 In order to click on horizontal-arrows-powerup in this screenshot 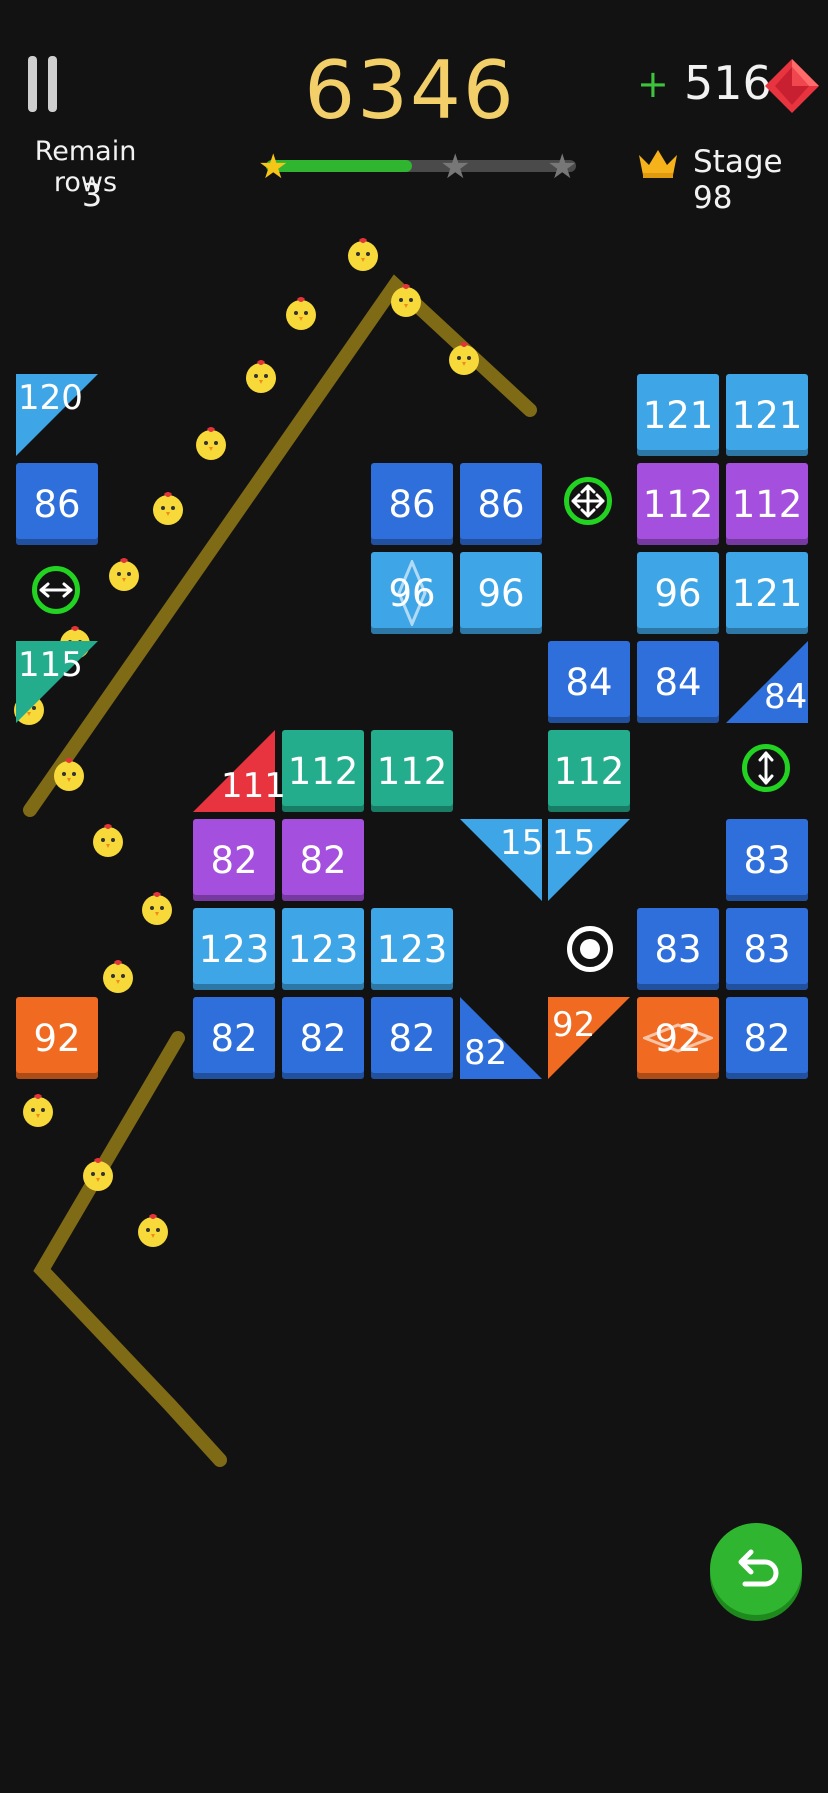, I will do `click(56, 590)`.